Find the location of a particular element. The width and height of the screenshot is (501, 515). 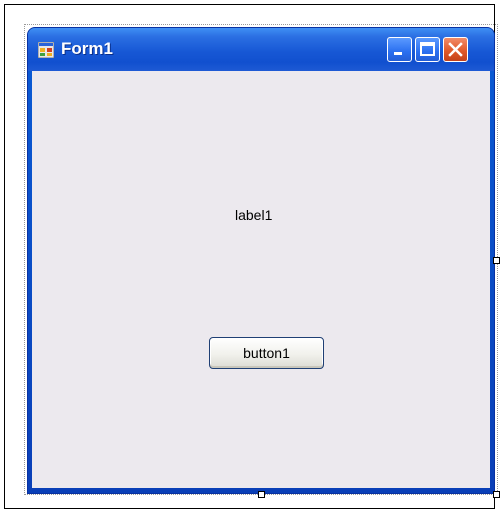

form-app-icon is located at coordinates (46, 50).